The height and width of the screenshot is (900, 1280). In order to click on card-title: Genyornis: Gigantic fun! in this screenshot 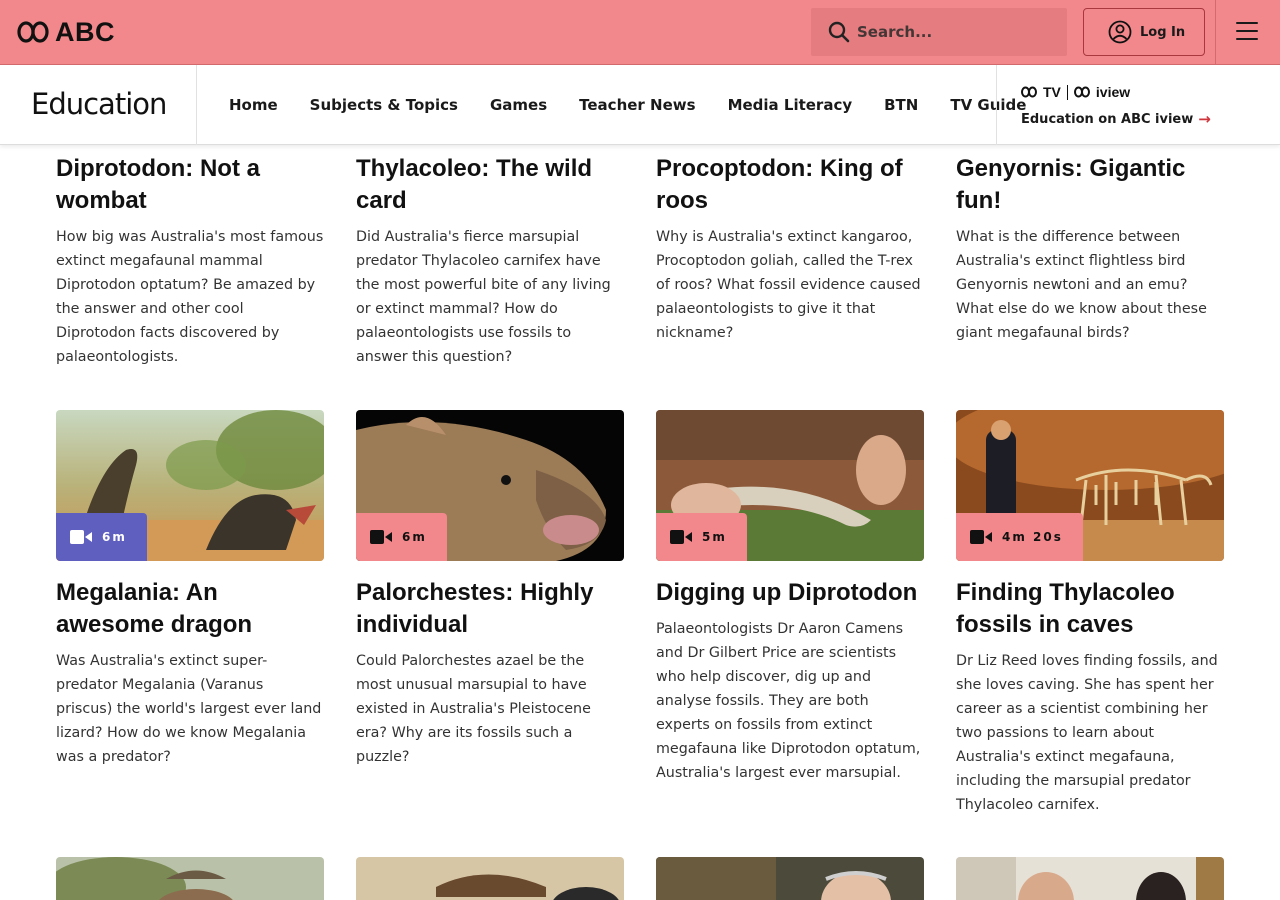, I will do `click(1090, 185)`.